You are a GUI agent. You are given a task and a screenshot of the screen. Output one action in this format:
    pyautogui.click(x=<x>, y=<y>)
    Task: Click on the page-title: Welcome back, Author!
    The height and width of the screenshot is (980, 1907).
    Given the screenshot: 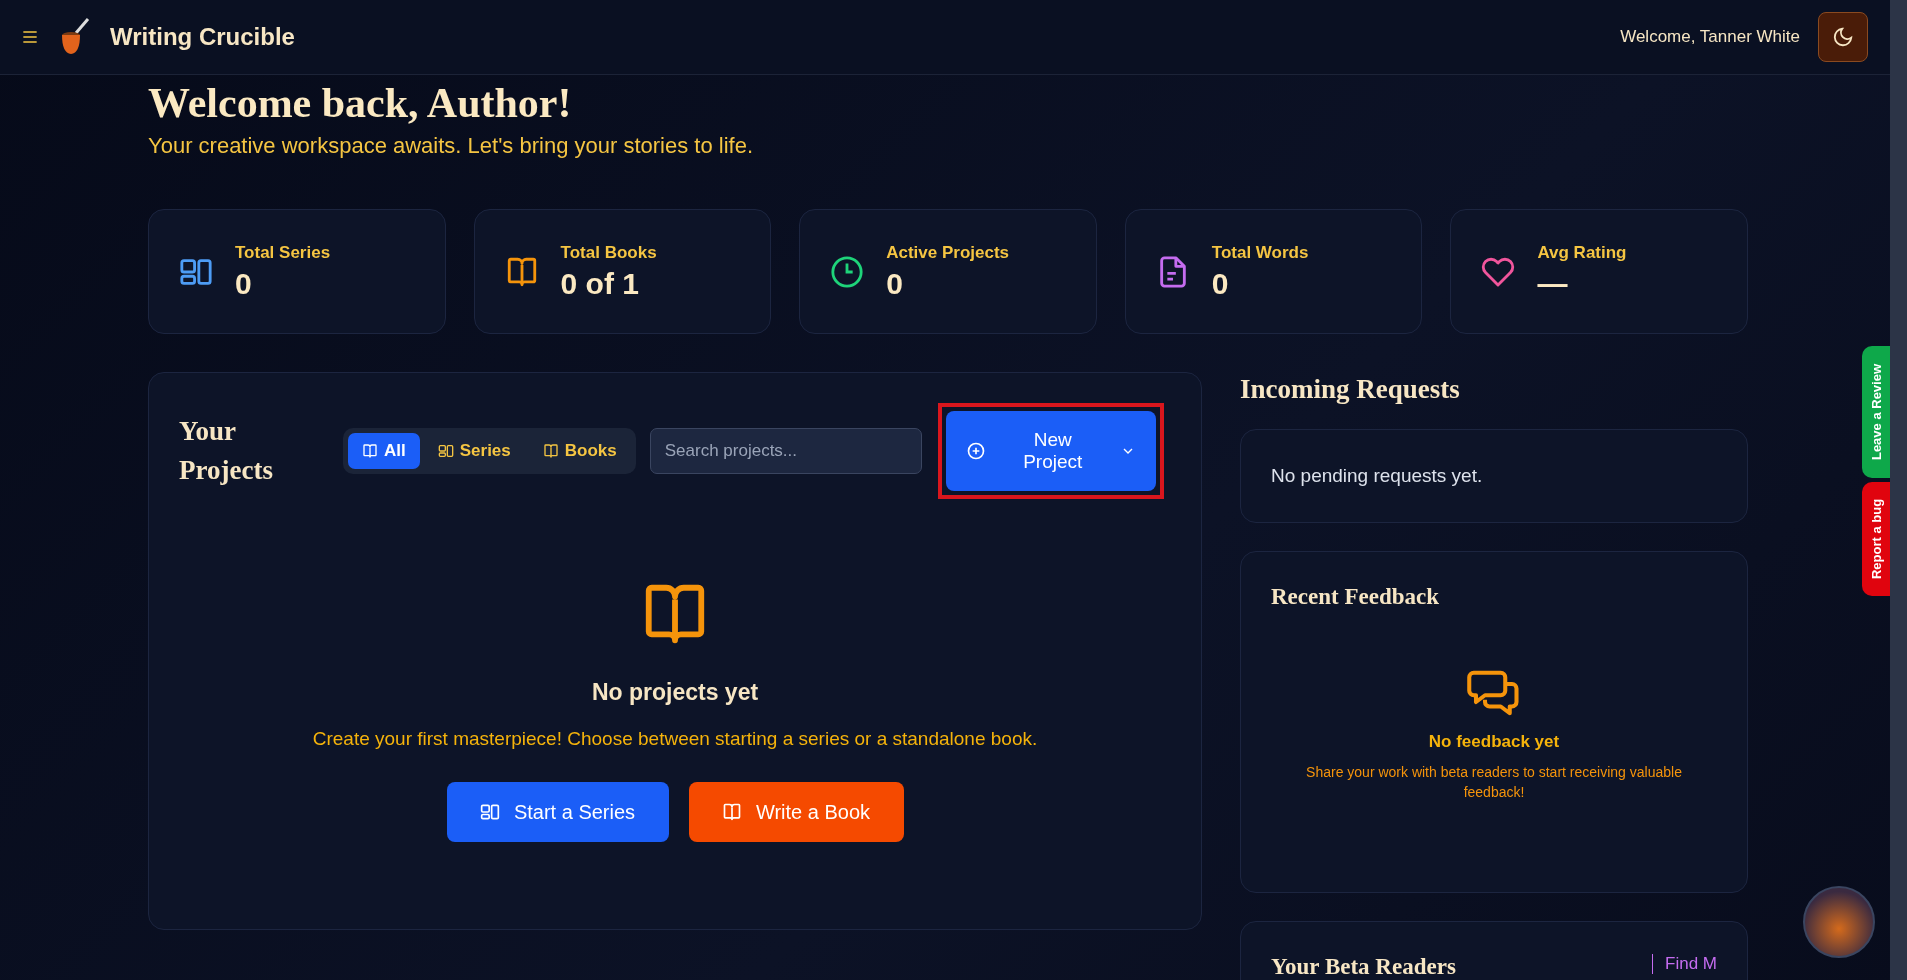 What is the action you would take?
    pyautogui.click(x=360, y=103)
    